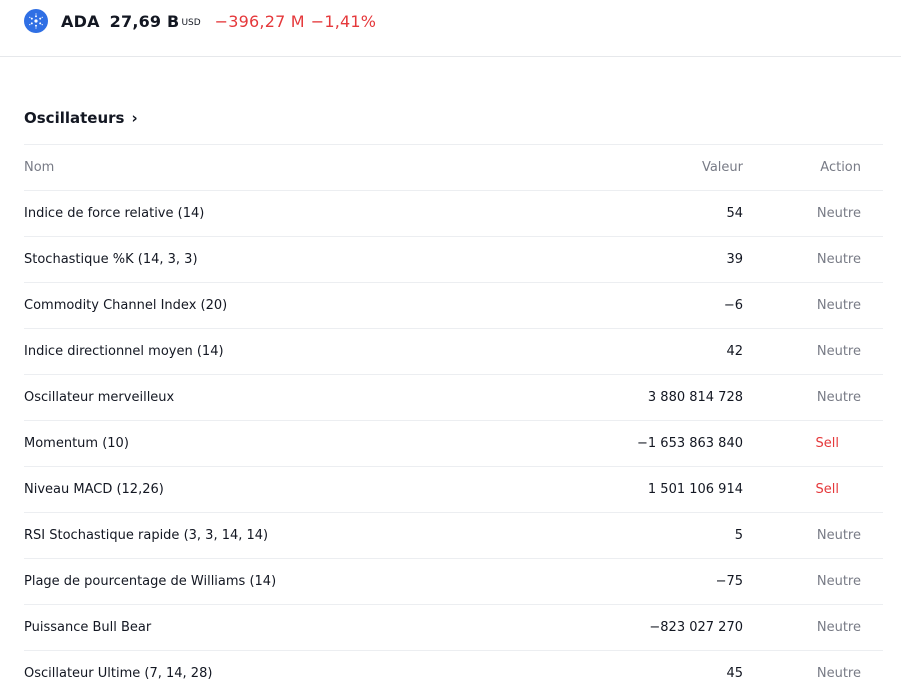 This screenshot has height=700, width=901. Describe the element at coordinates (734, 259) in the screenshot. I see `indicator-value: 39` at that location.